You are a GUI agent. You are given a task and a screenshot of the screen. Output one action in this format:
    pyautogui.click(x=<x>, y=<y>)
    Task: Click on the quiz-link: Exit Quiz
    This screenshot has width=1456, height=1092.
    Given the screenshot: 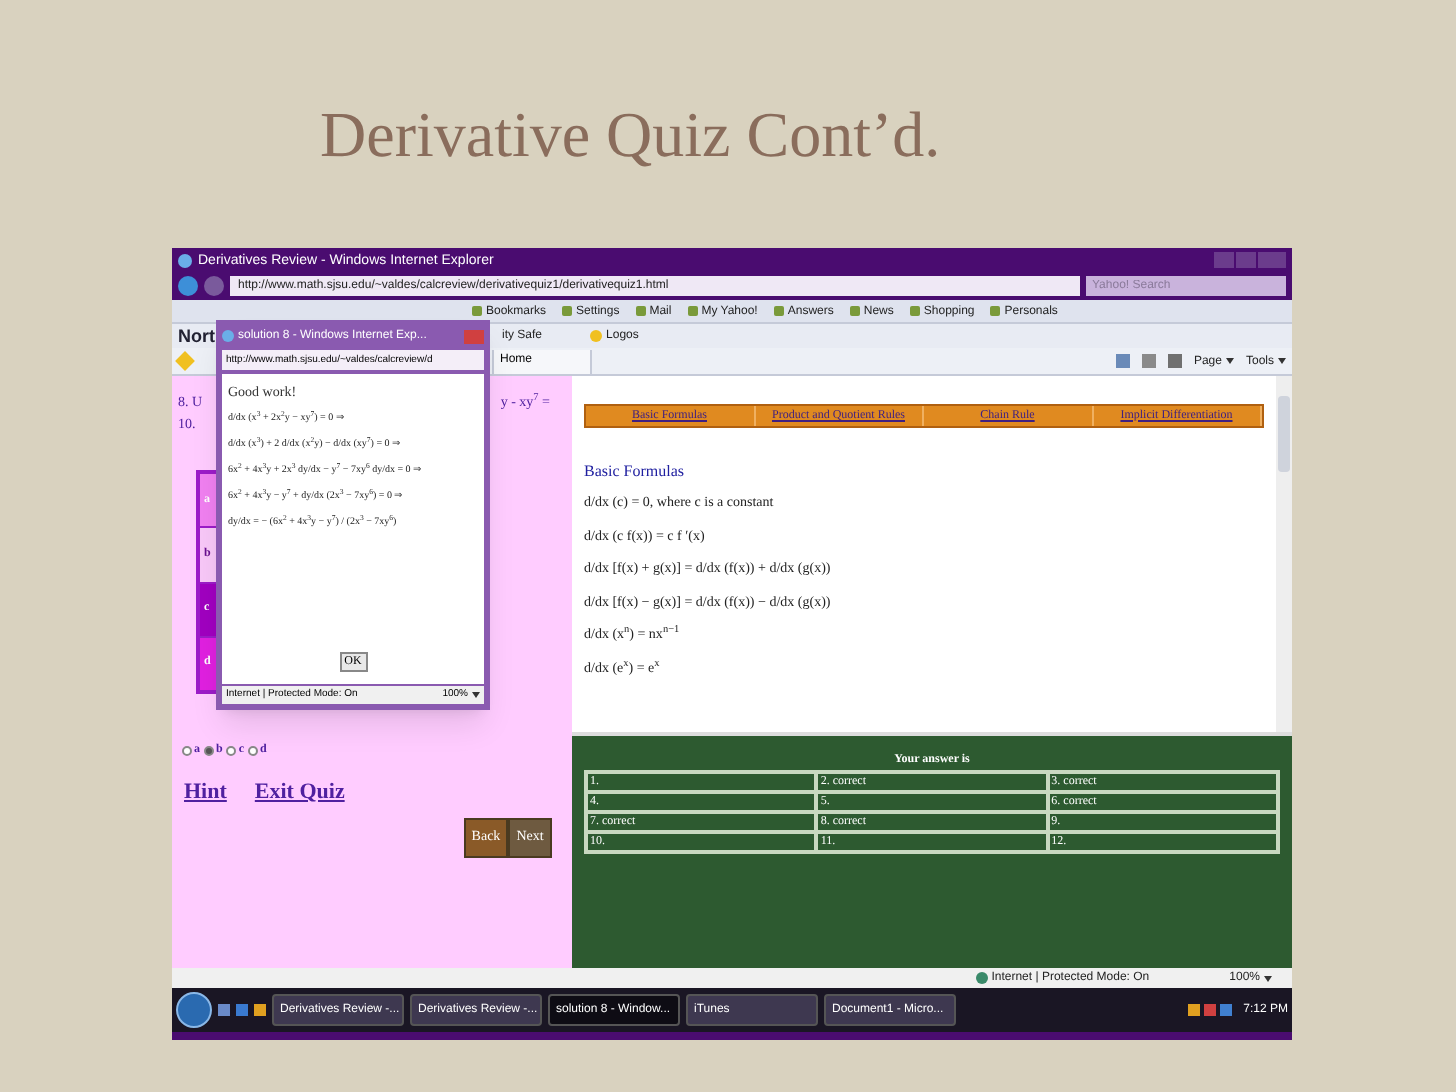 What is the action you would take?
    pyautogui.click(x=299, y=792)
    